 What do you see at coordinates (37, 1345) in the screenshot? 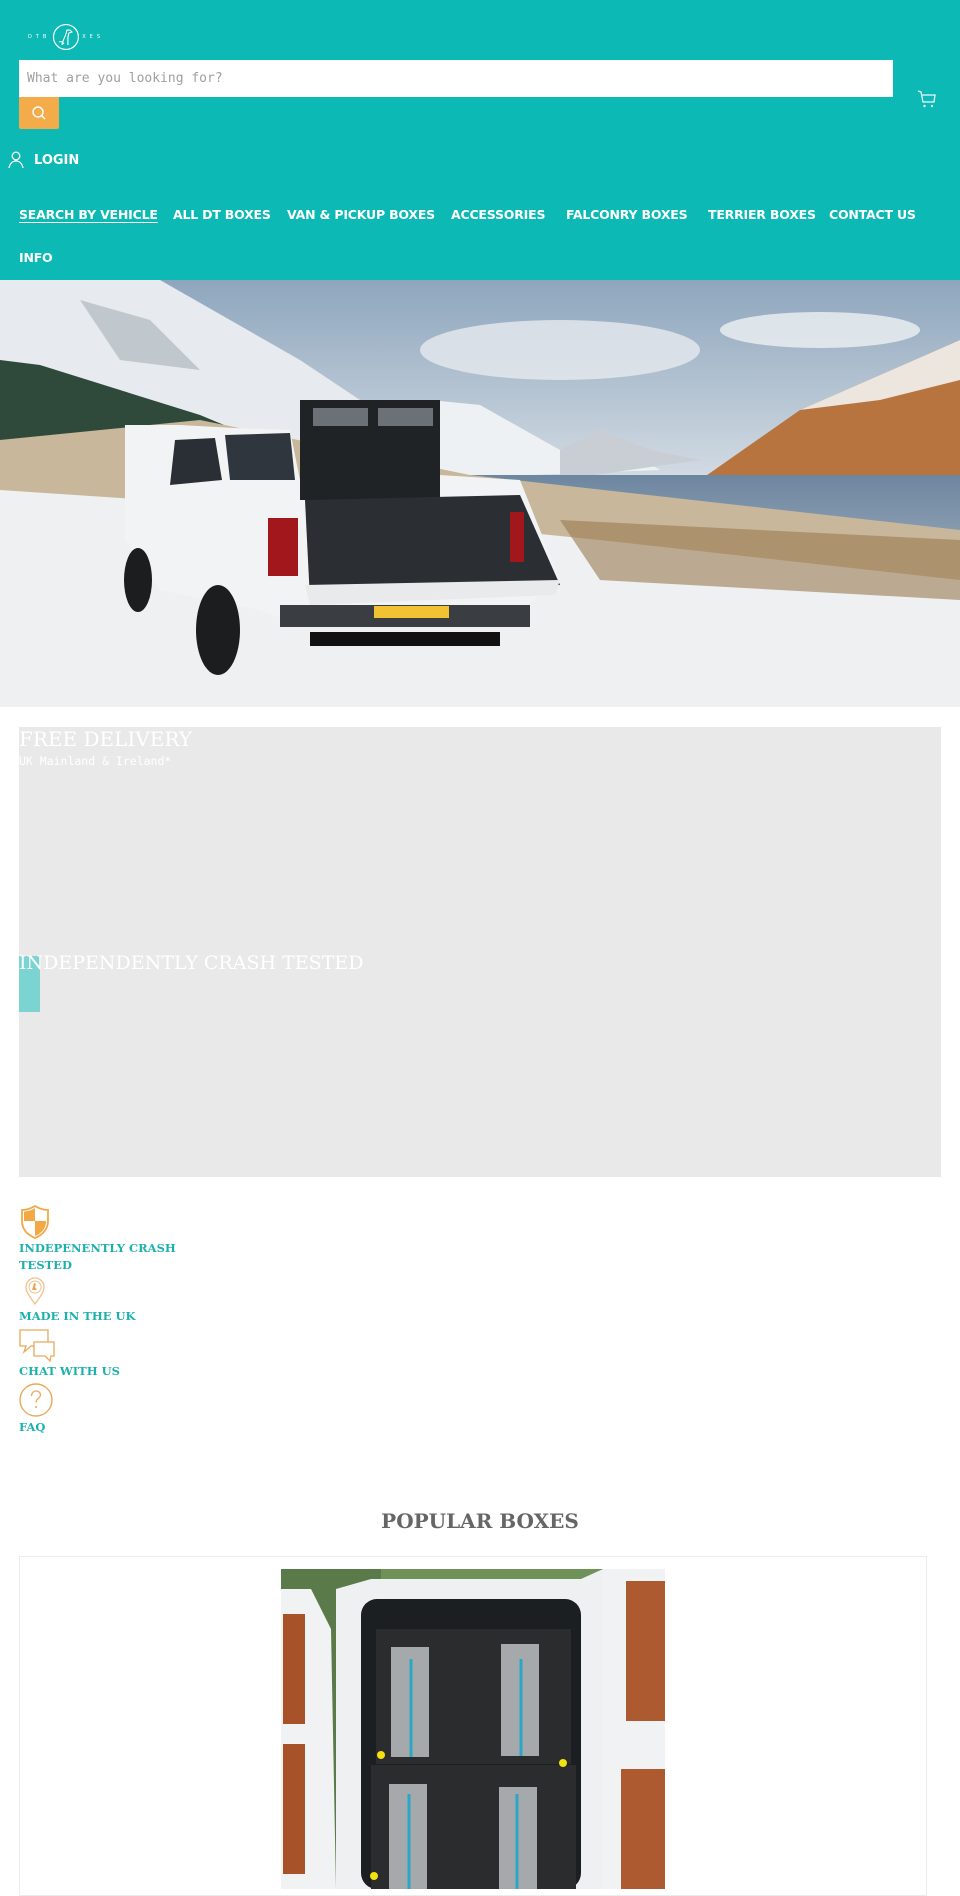
I see `chat-icon` at bounding box center [37, 1345].